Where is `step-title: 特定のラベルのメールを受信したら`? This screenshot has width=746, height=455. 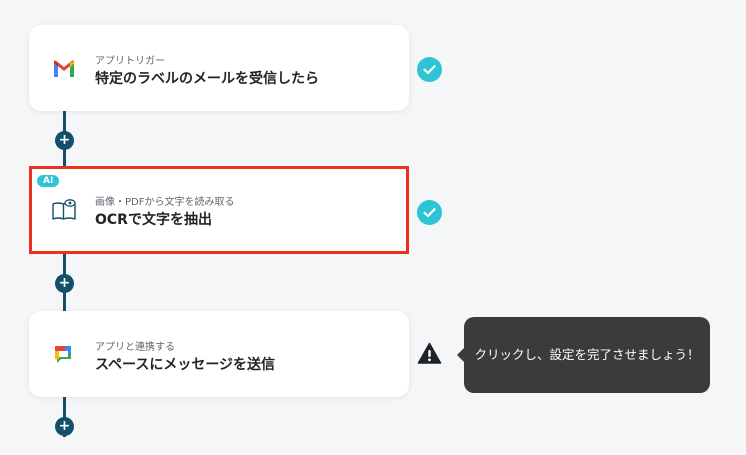 step-title: 特定のラベルのメールを受信したら is located at coordinates (207, 79).